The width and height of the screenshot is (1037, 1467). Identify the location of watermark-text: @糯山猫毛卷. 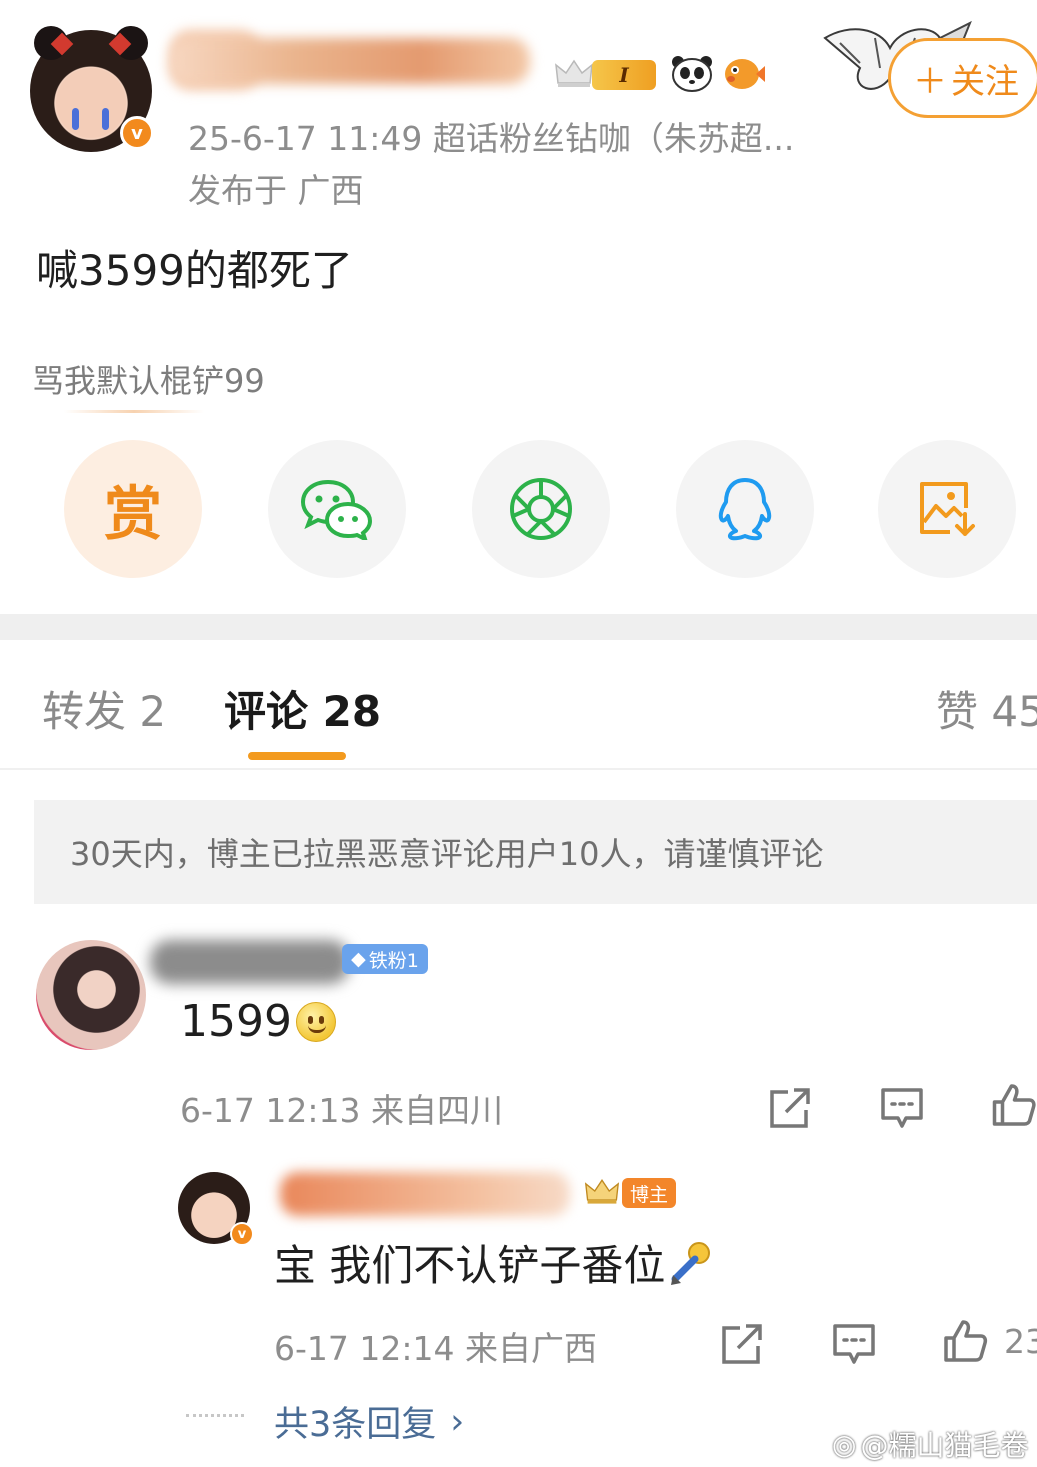
(944, 1445).